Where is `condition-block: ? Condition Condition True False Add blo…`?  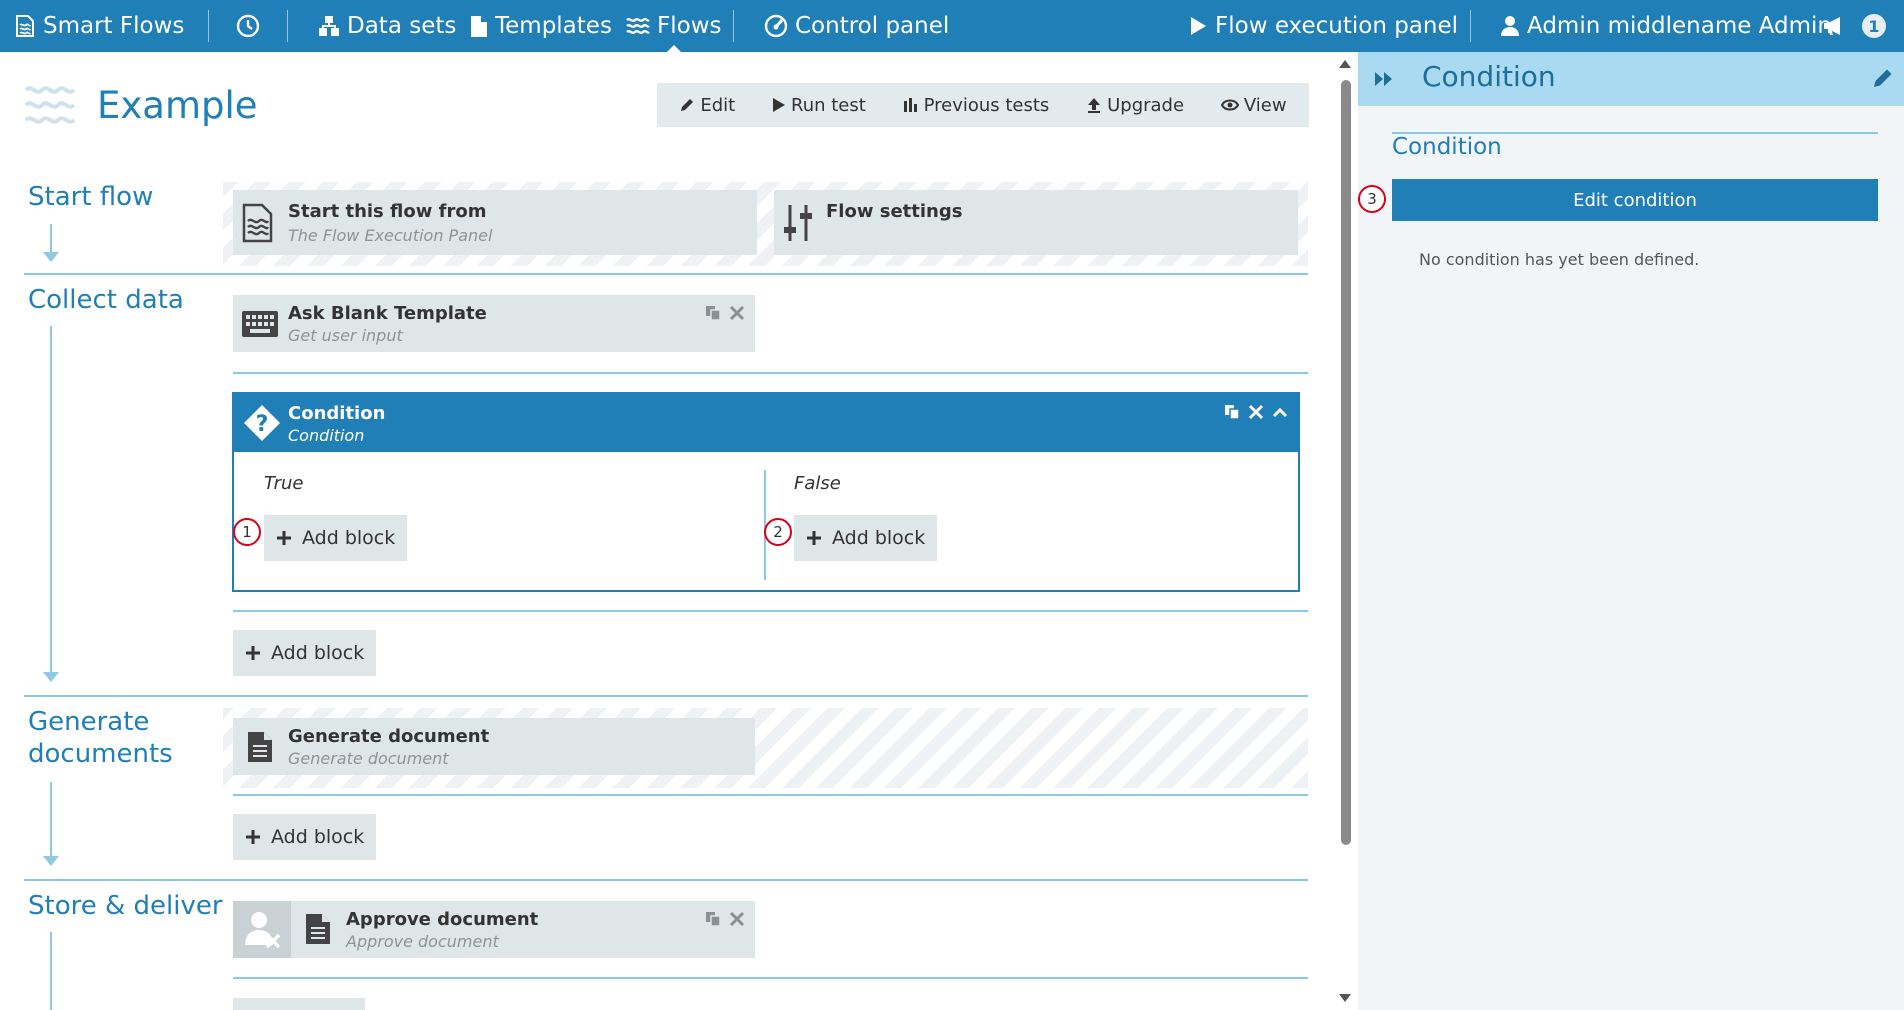 condition-block: ? Condition Condition True False Add blo… is located at coordinates (766, 492).